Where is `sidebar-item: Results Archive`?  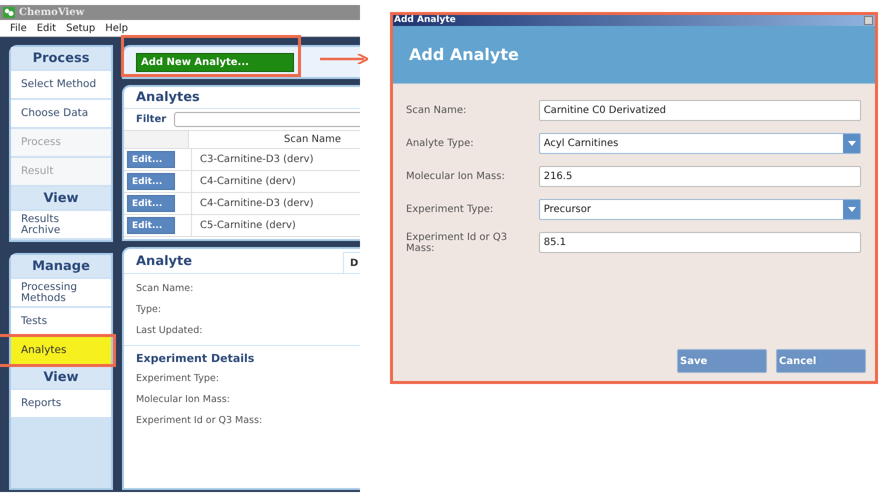
sidebar-item: Results Archive is located at coordinates (61, 224).